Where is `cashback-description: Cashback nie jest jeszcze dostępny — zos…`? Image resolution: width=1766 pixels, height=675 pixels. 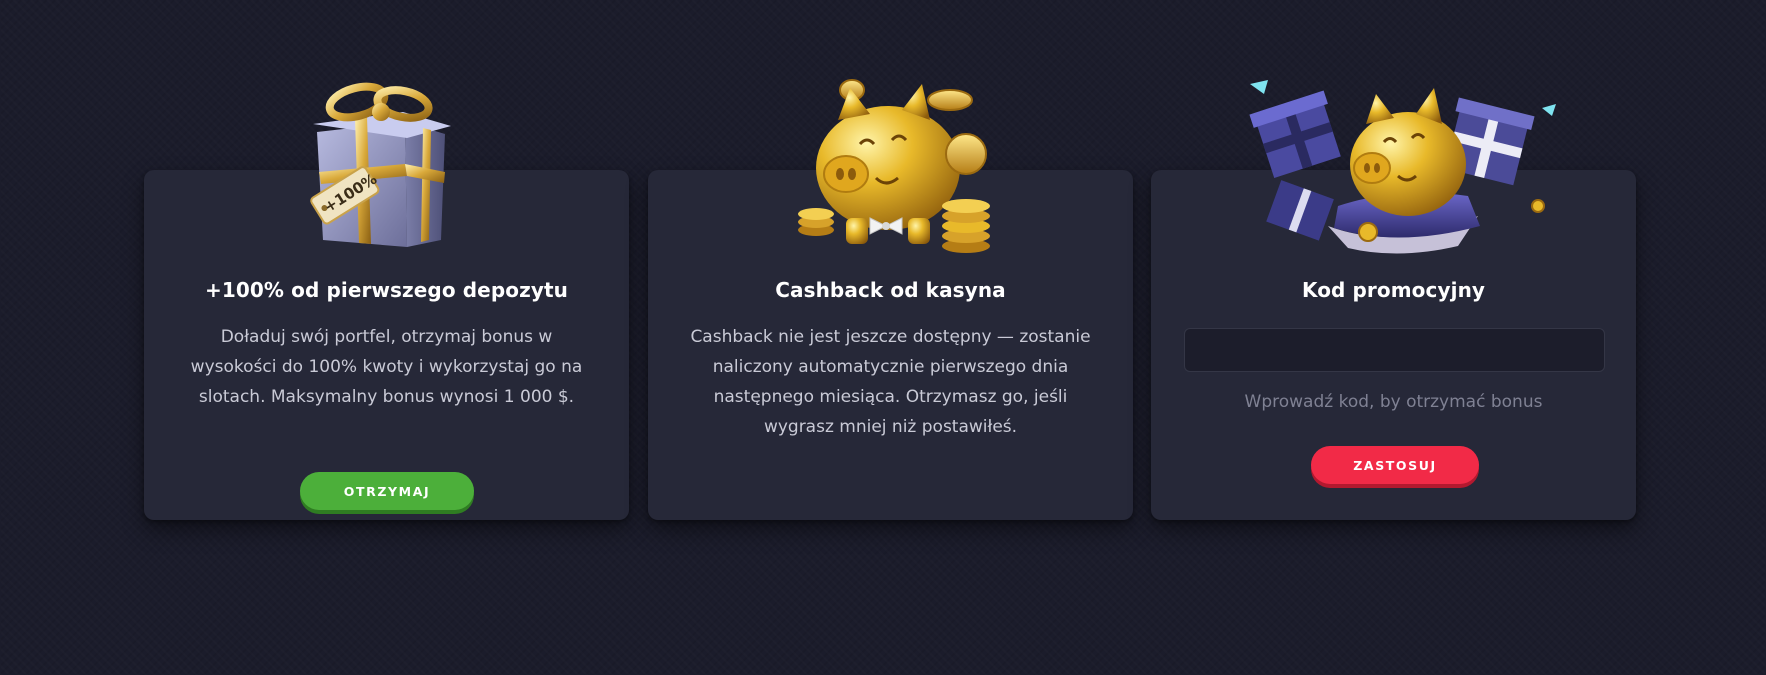 cashback-description: Cashback nie jest jeszcze dostępny — zos… is located at coordinates (890, 382).